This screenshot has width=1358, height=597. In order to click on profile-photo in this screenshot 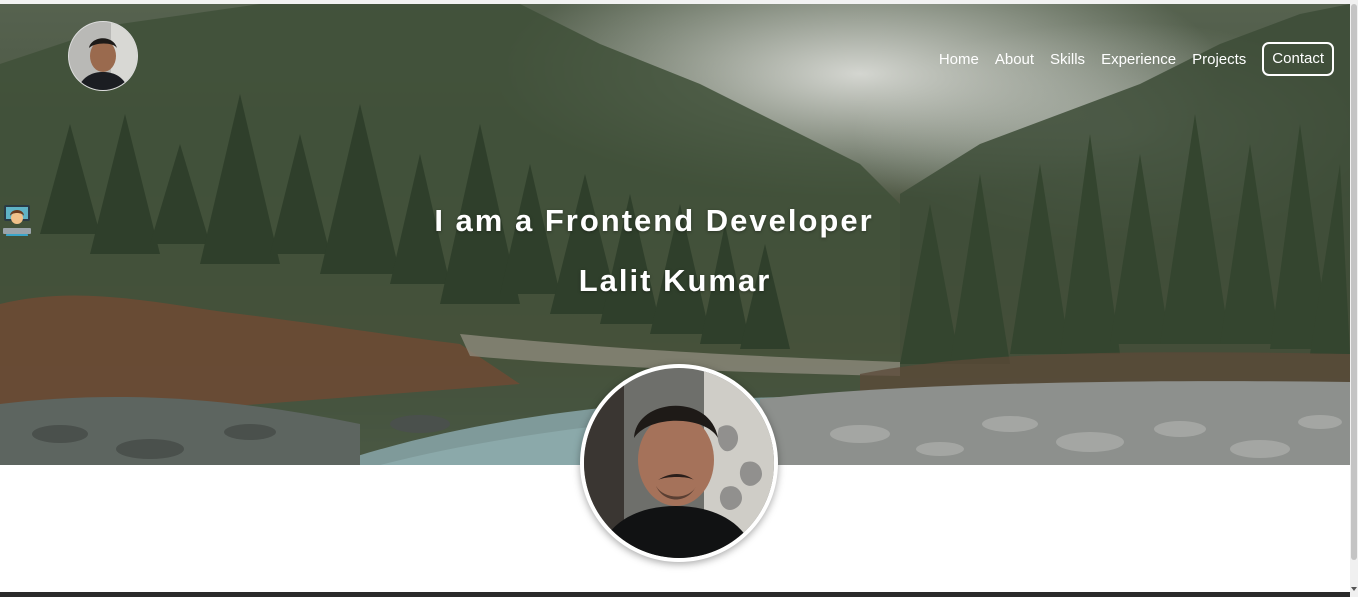, I will do `click(679, 463)`.